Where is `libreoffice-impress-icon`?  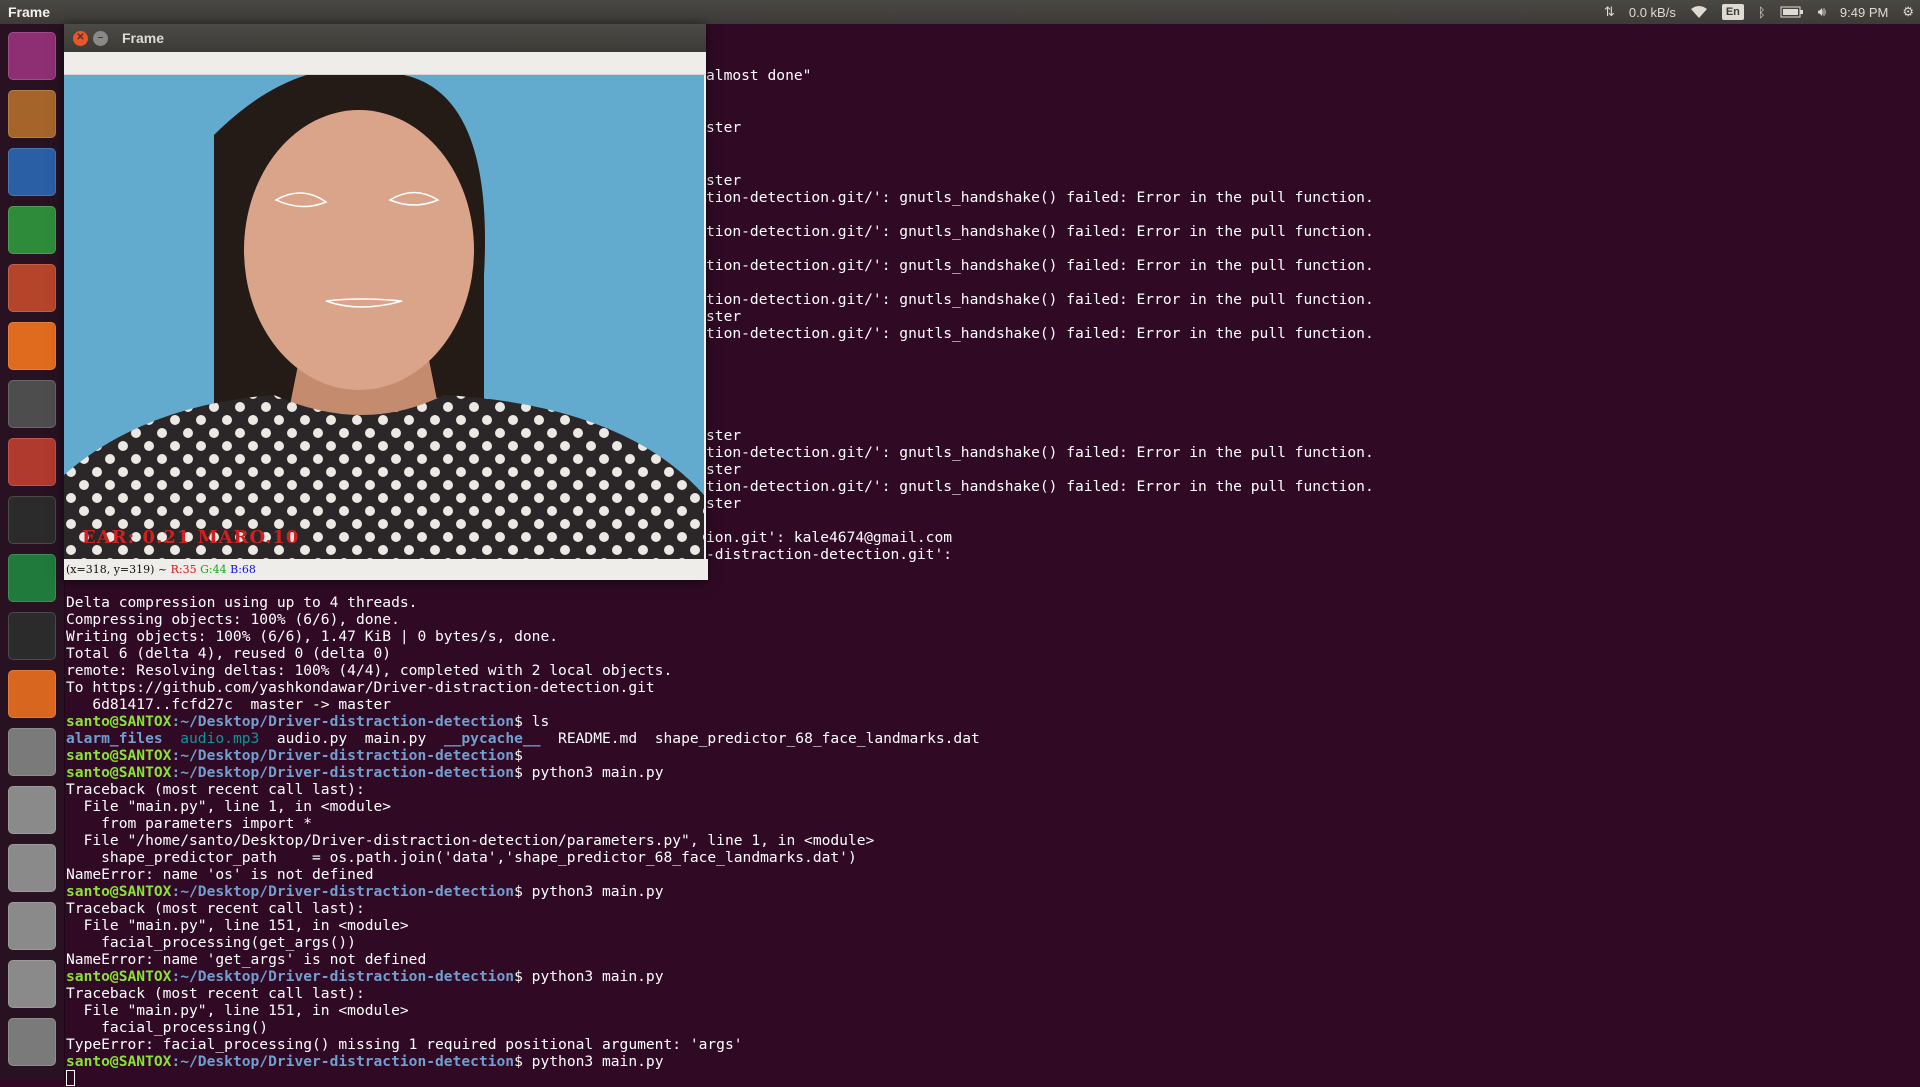
libreoffice-impress-icon is located at coordinates (32, 288).